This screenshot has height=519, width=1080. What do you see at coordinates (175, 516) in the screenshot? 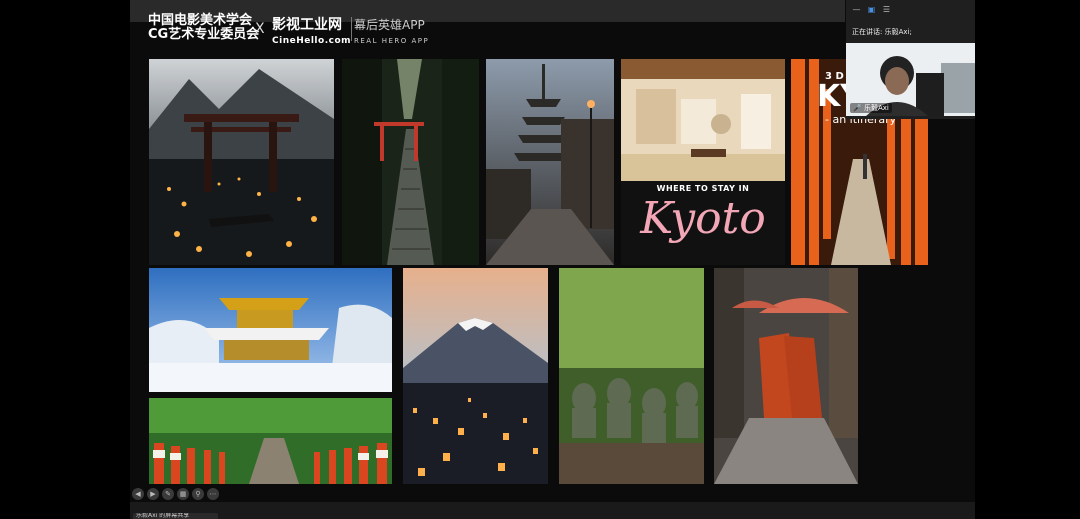
I see `bottom-share-label: 乐毅Axi 的屏幕共享` at bounding box center [175, 516].